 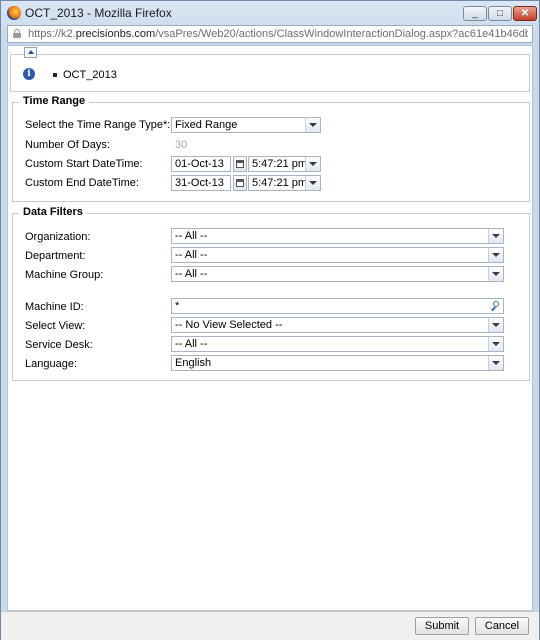 I want to click on end-time-value: 5:47:21 pm, so click(x=280, y=183).